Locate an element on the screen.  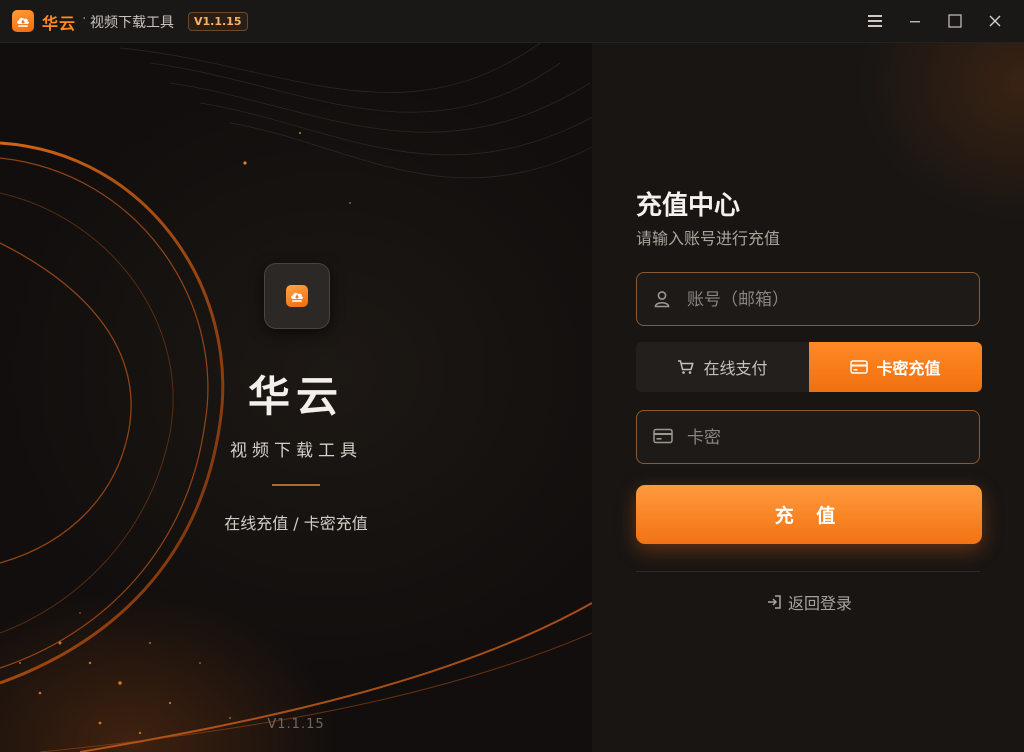
card-key-field is located at coordinates (808, 437).